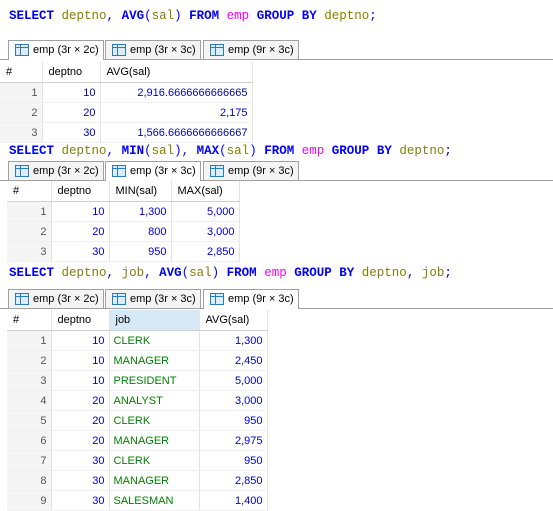 Image resolution: width=553 pixels, height=511 pixels. I want to click on table-cell: ANALYST, so click(154, 400).